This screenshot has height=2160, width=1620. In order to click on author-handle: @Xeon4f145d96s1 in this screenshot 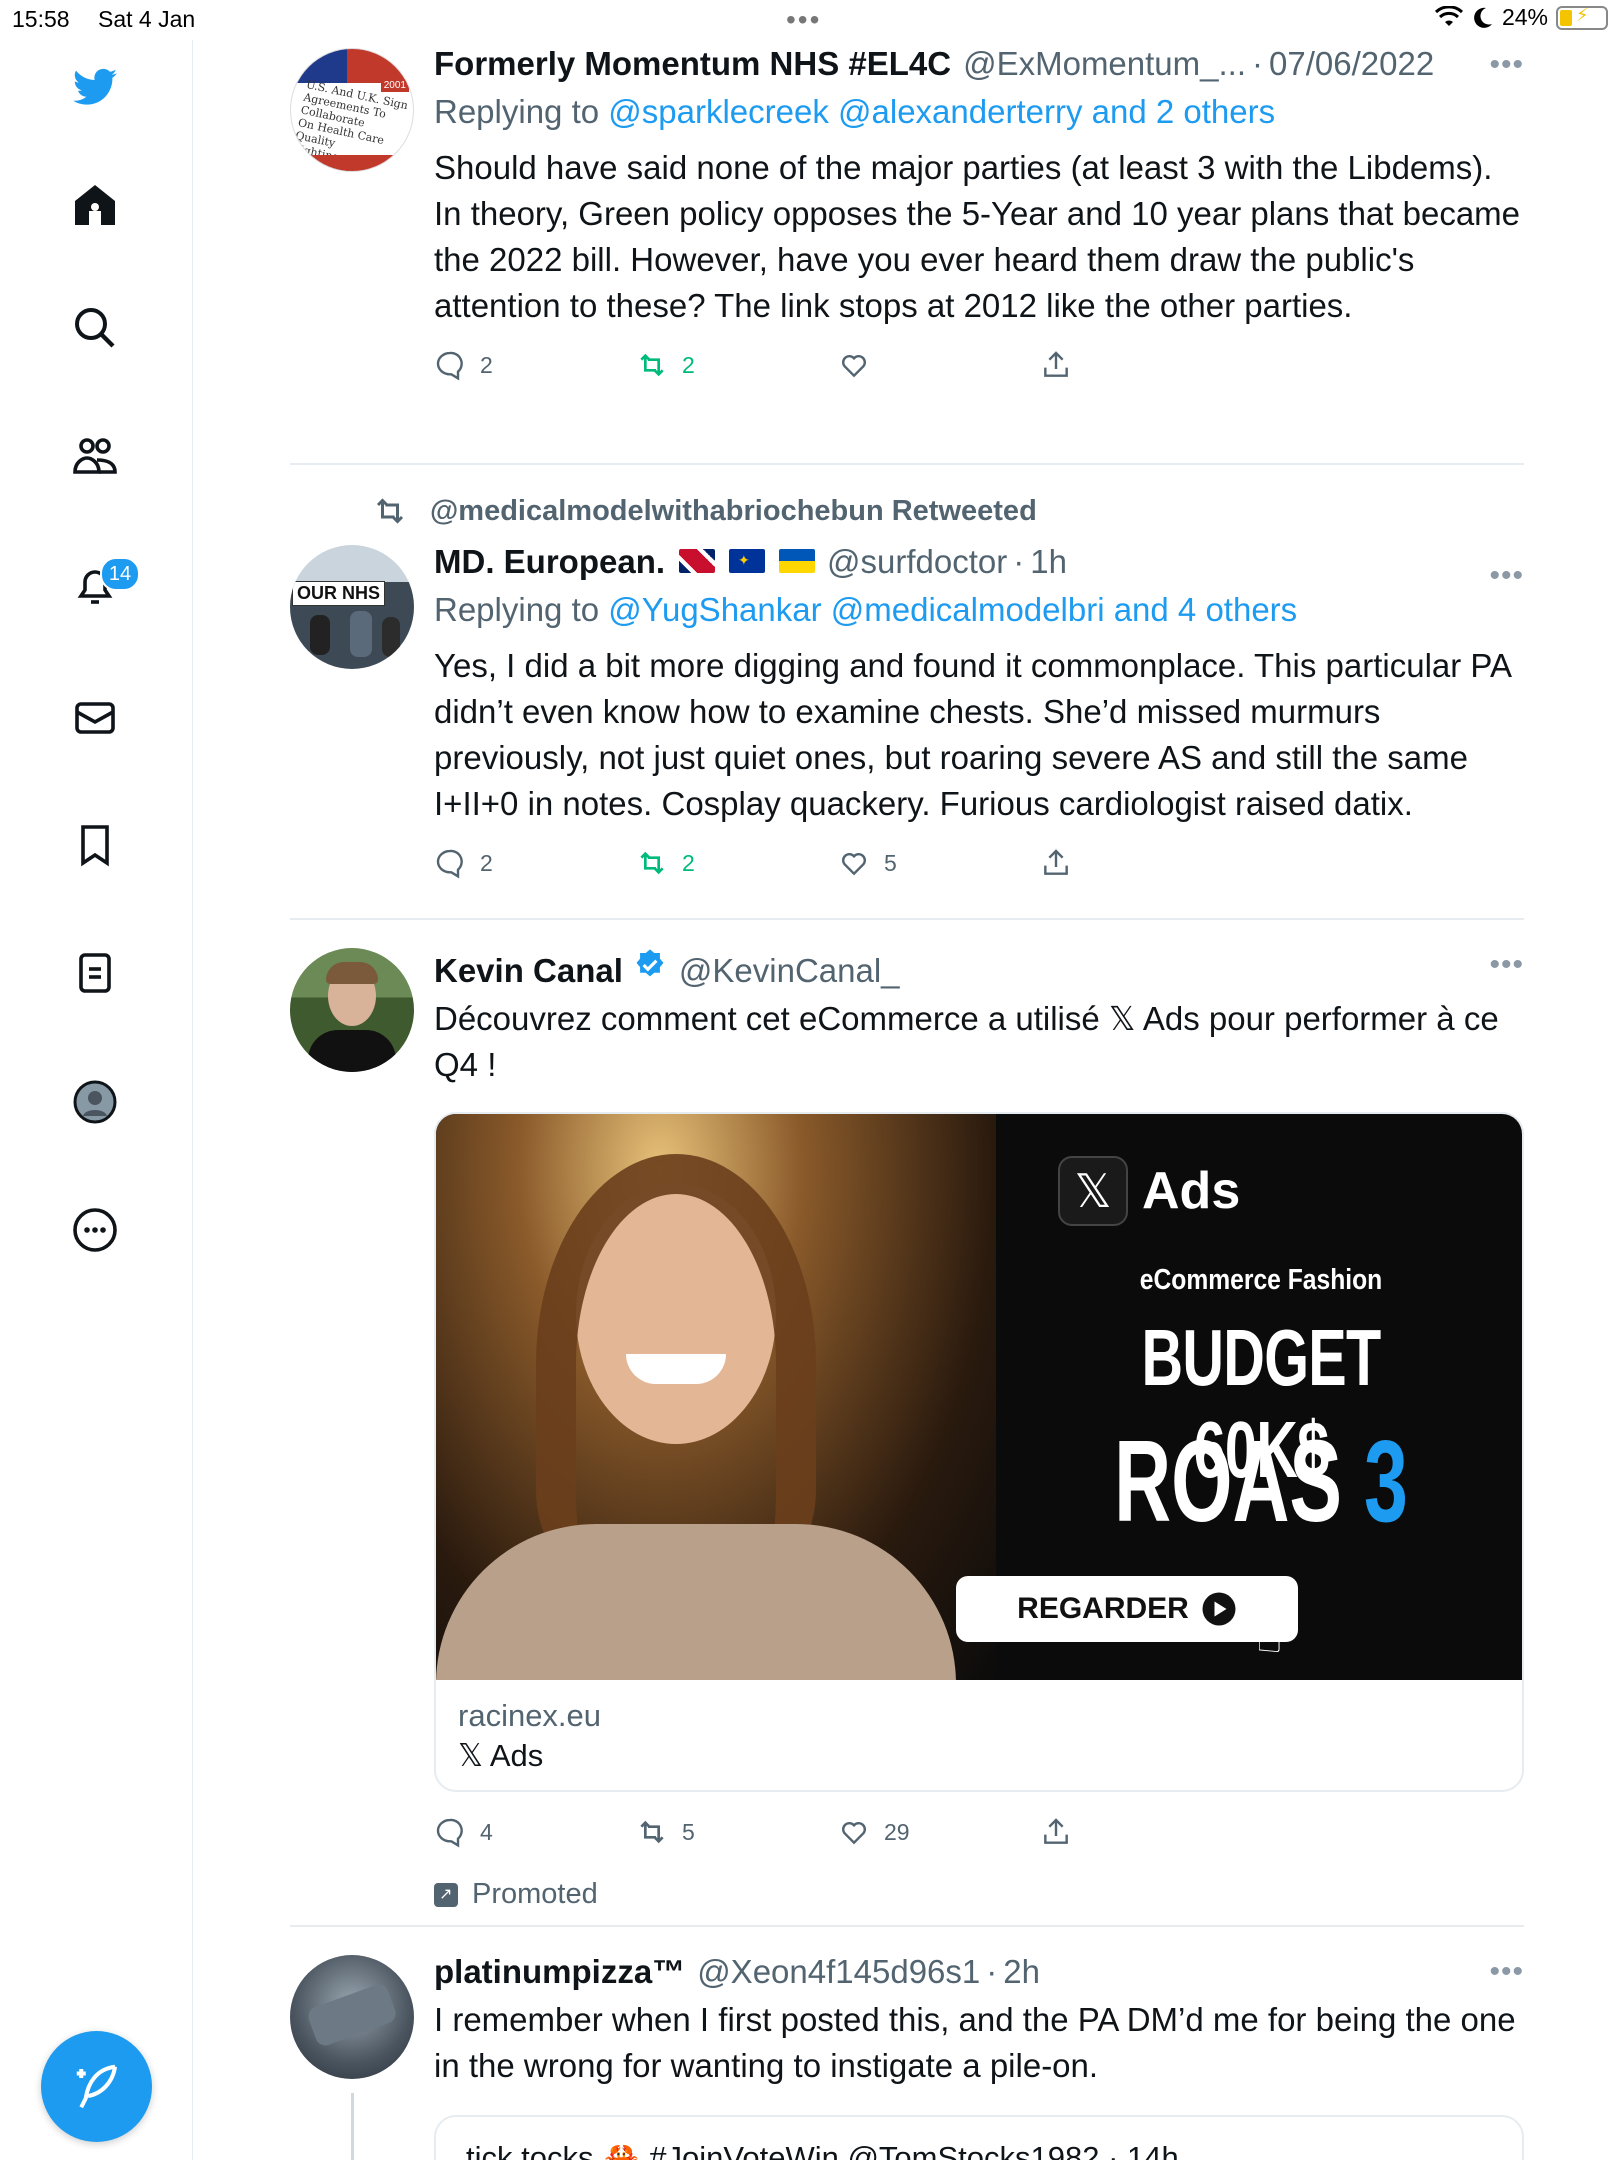, I will do `click(838, 1972)`.